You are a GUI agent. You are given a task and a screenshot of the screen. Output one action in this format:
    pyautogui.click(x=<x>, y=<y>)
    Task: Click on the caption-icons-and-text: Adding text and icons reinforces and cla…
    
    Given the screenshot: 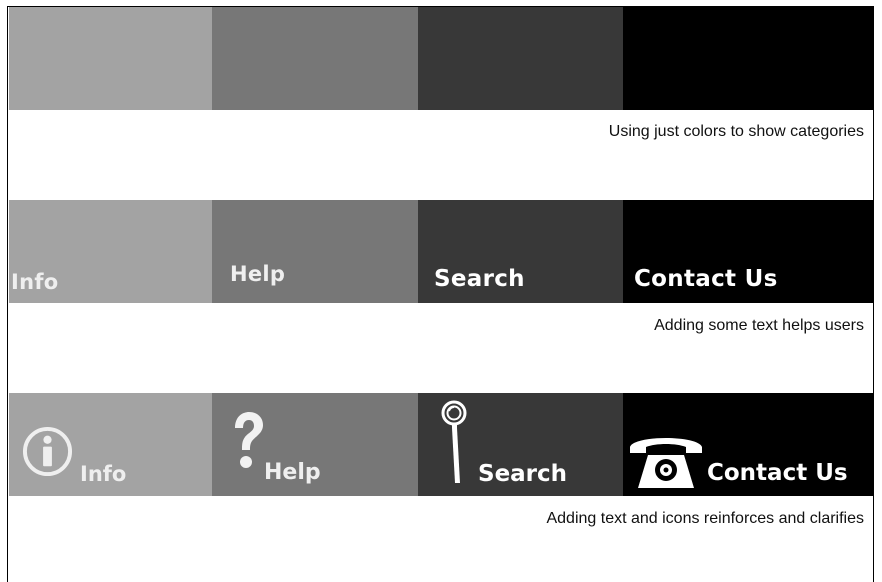 What is the action you would take?
    pyautogui.click(x=705, y=518)
    